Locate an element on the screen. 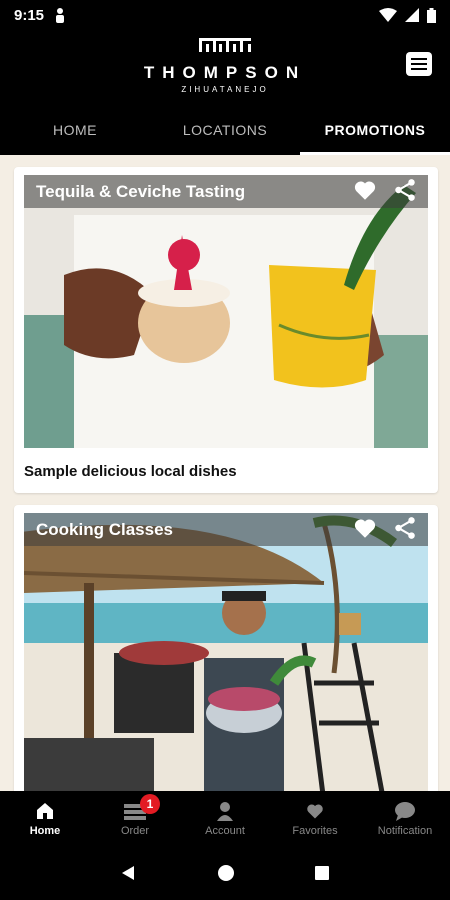 The height and width of the screenshot is (900, 450). brand-location: ZIHUATANEJO is located at coordinates (225, 89).